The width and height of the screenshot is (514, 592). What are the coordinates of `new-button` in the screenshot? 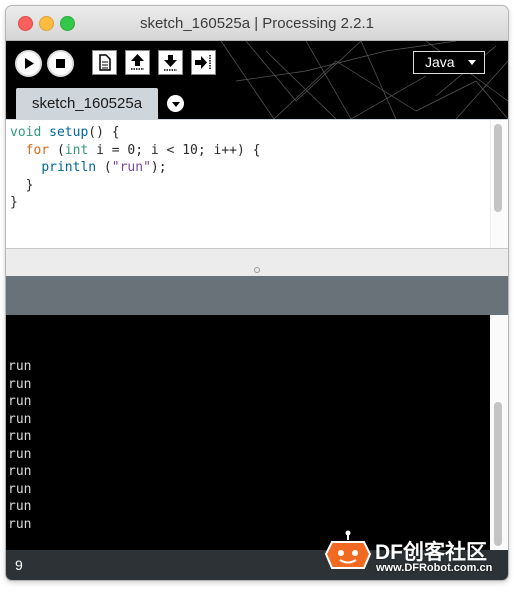 It's located at (104, 62).